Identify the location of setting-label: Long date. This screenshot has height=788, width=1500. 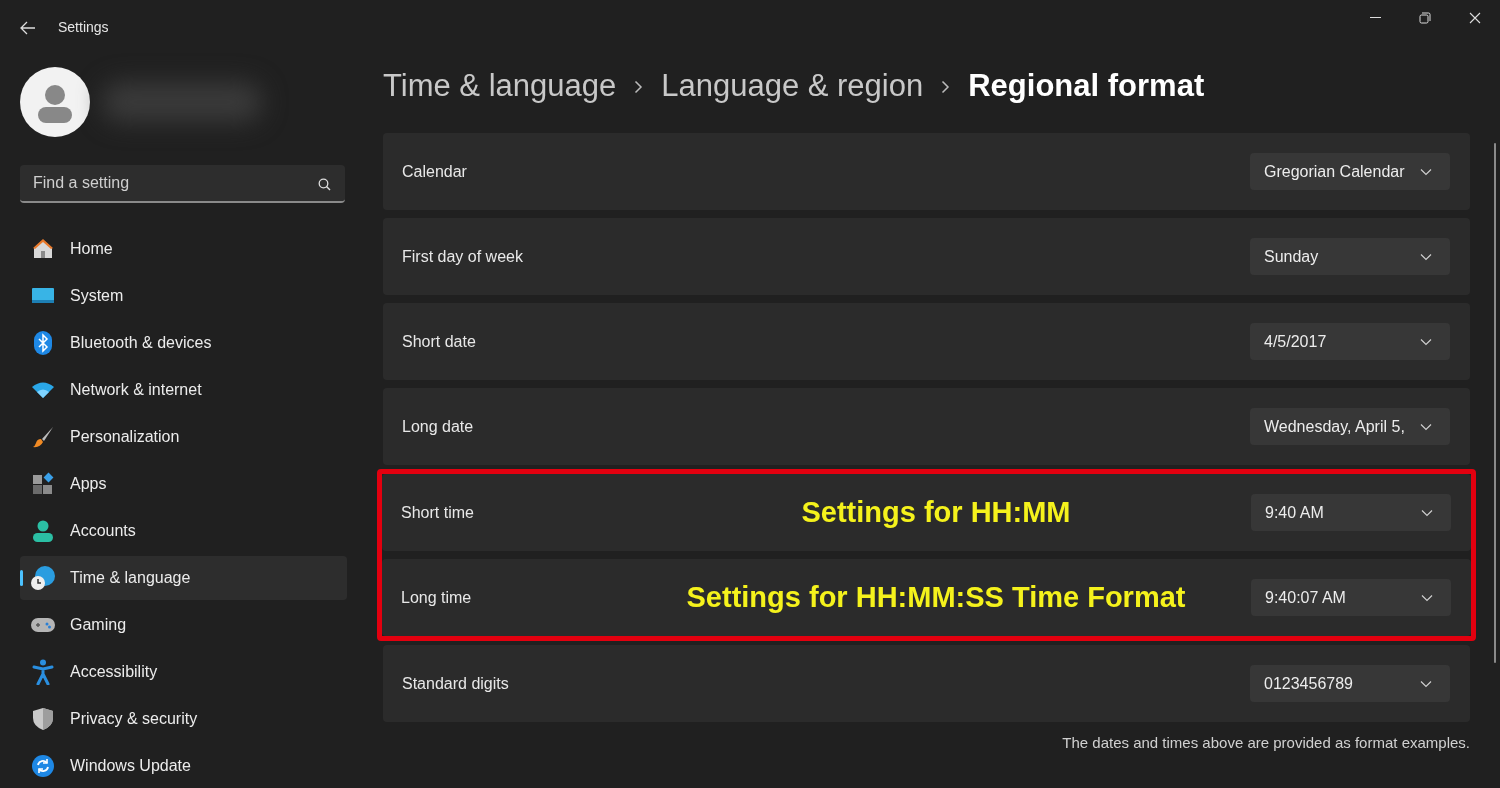
(438, 426).